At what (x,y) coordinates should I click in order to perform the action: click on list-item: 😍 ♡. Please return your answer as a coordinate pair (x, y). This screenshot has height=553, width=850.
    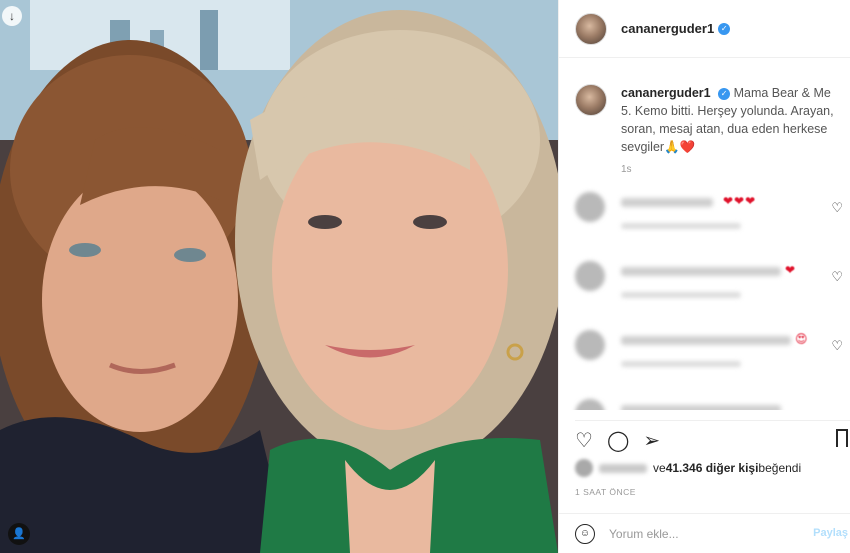
    Looking at the image, I should click on (704, 356).